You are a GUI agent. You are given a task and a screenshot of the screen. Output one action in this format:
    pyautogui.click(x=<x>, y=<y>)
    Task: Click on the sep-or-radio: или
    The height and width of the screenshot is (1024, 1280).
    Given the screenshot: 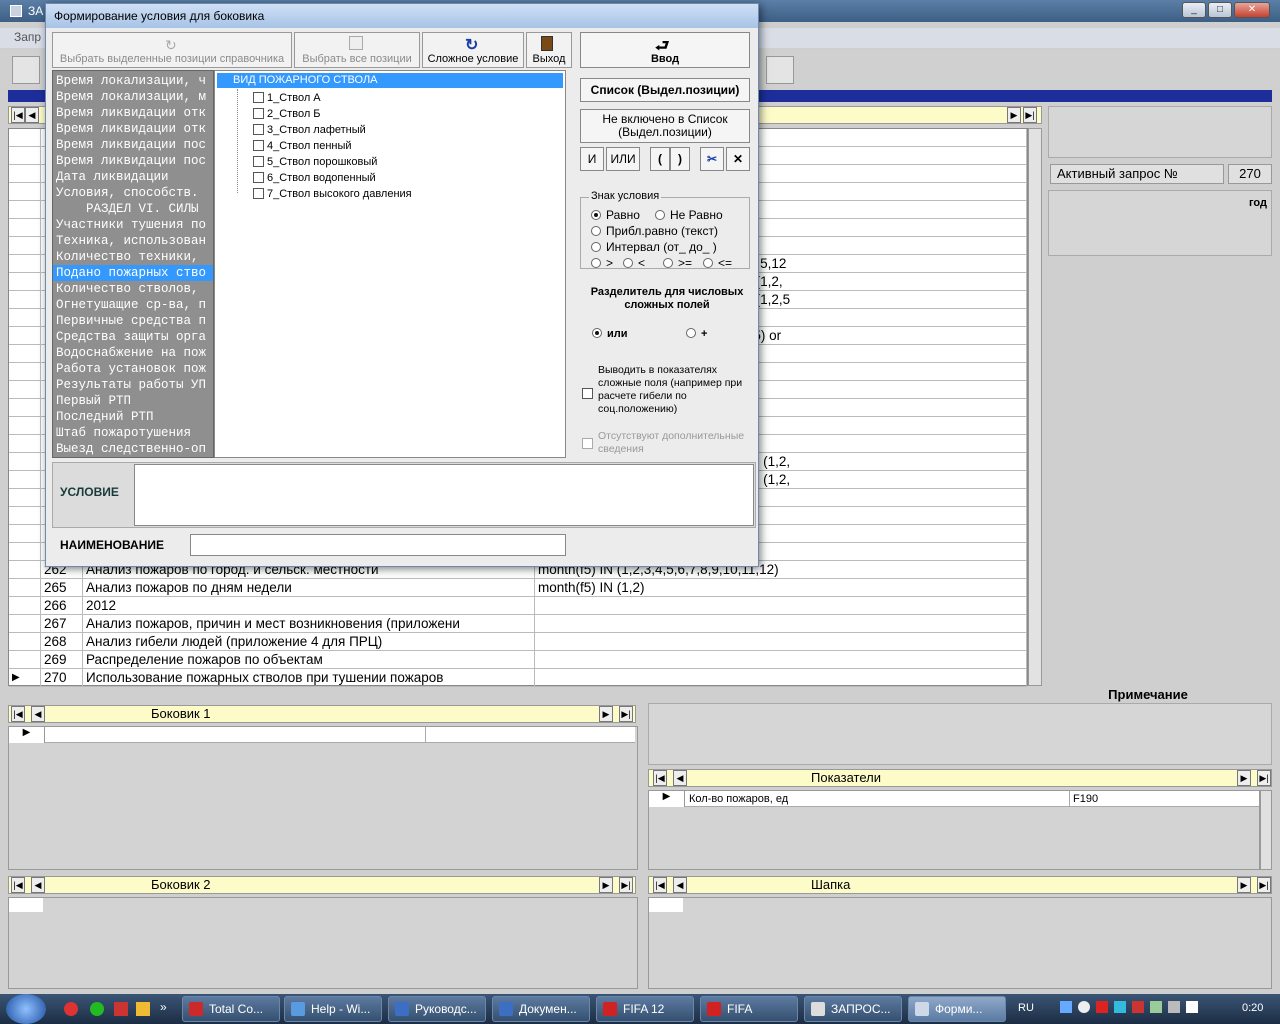 What is the action you would take?
    pyautogui.click(x=610, y=334)
    